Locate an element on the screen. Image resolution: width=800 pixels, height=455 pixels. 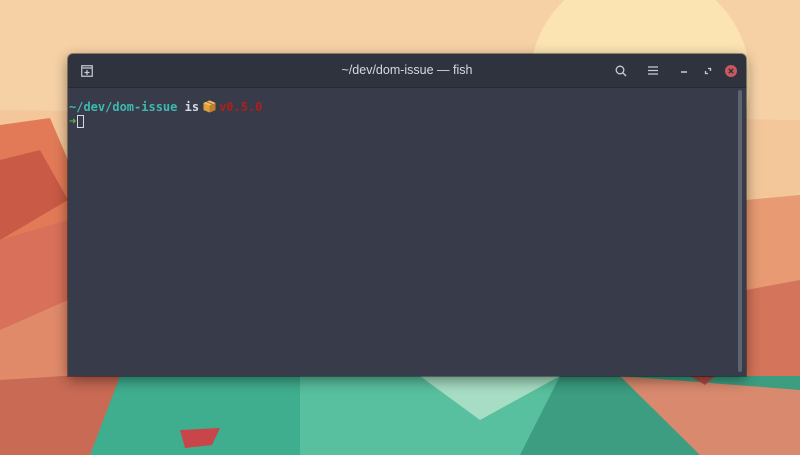
menu-icon is located at coordinates (653, 70).